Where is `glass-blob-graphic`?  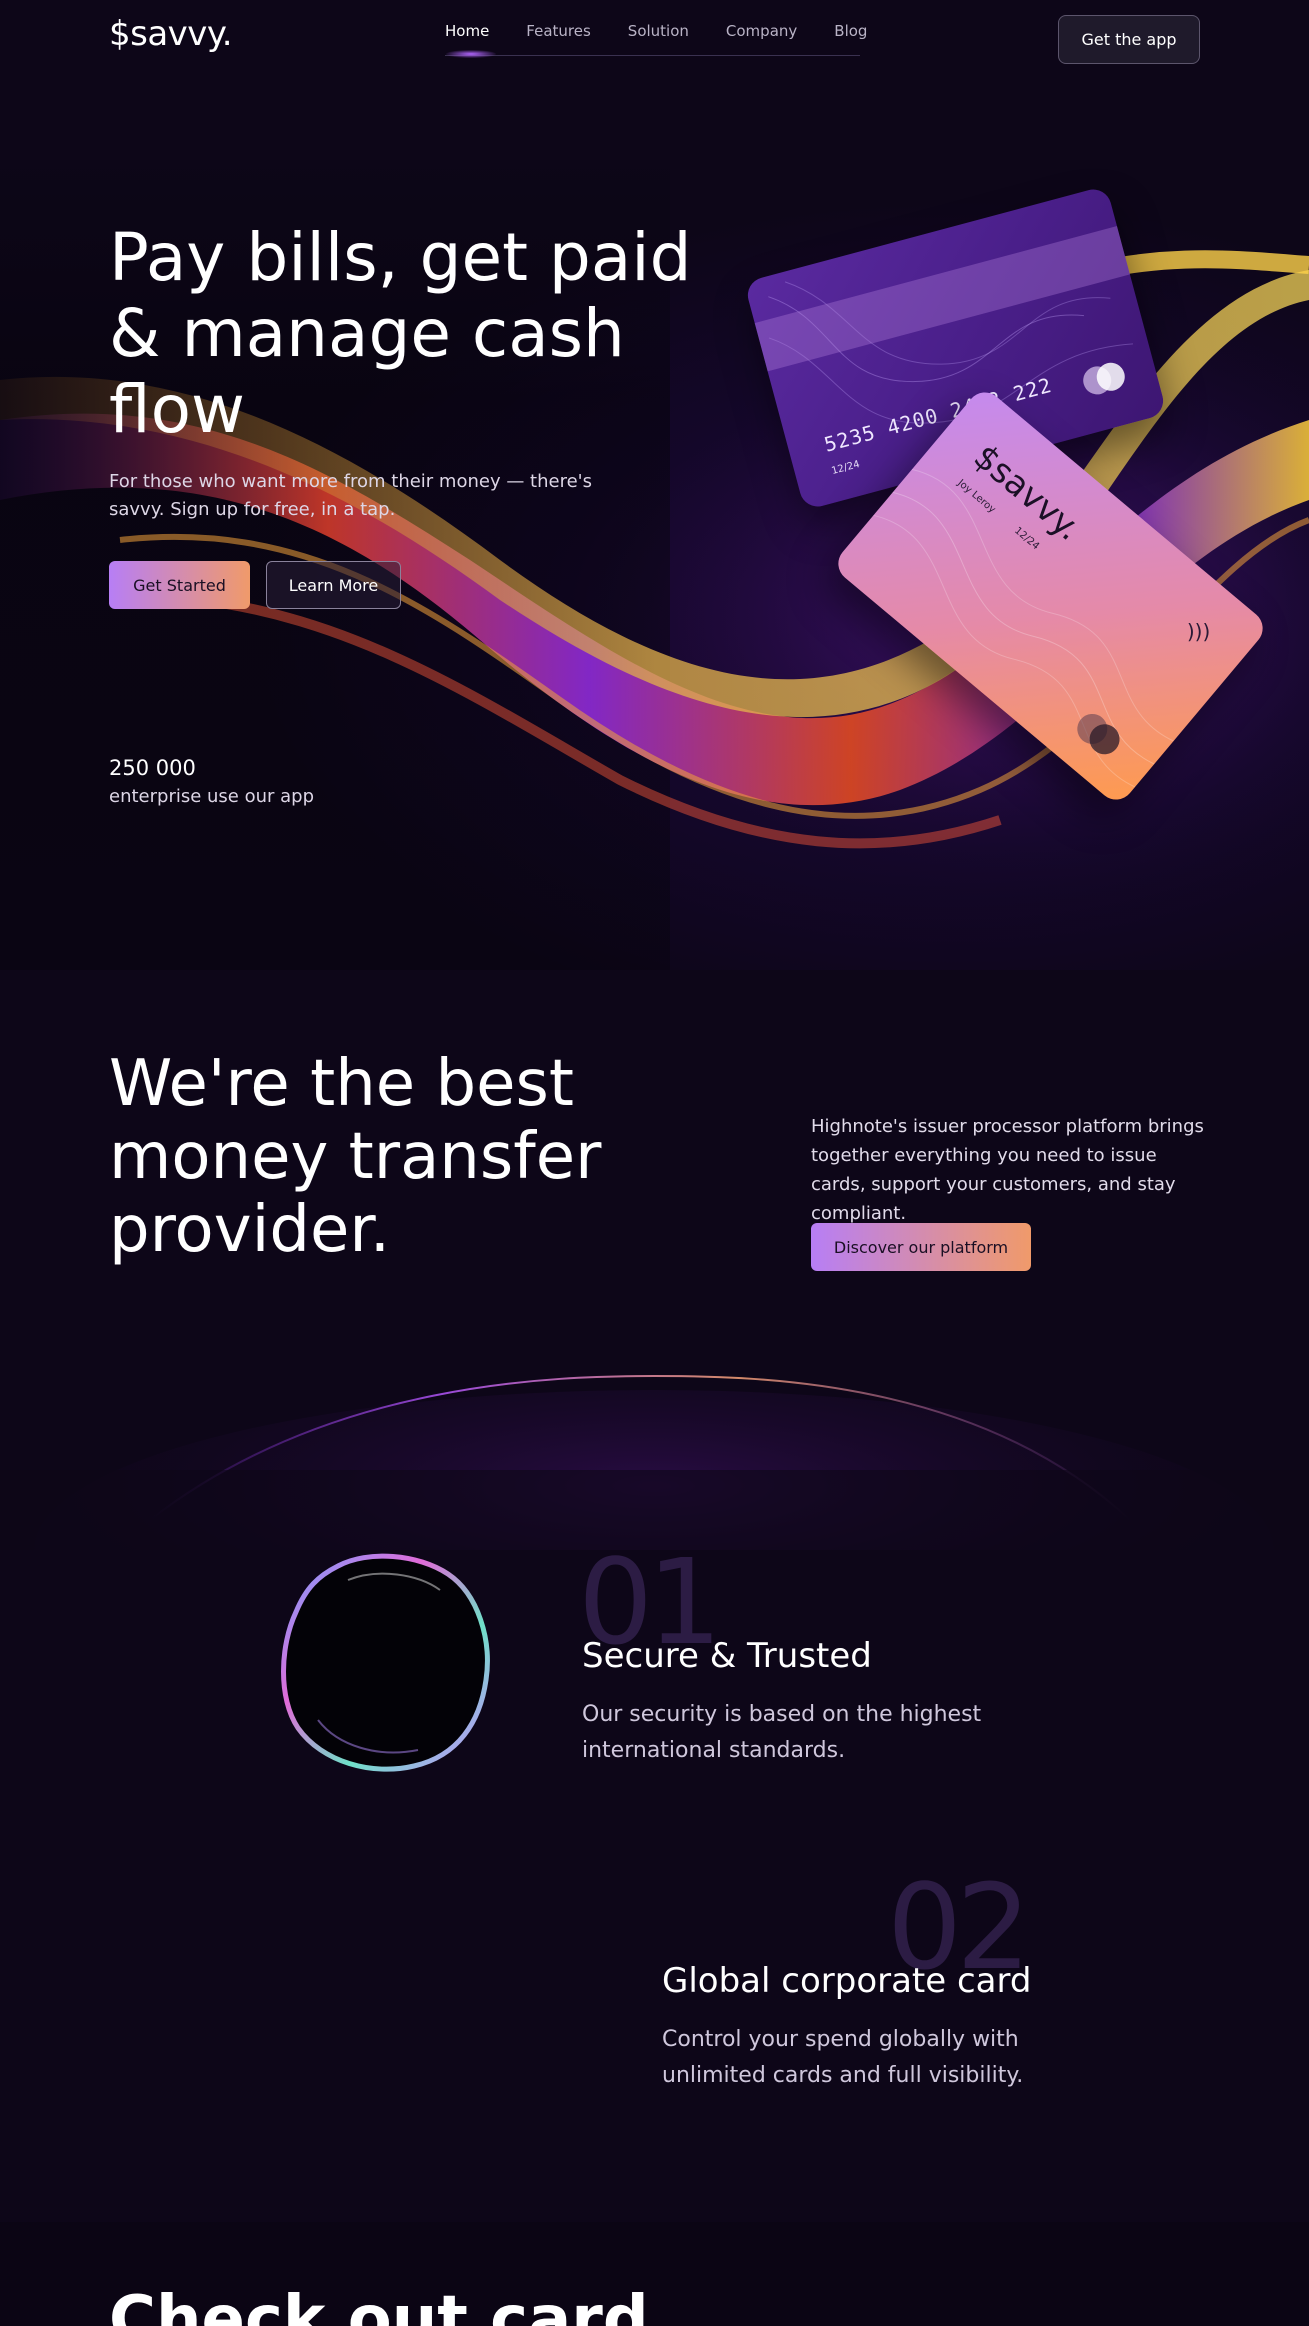 glass-blob-graphic is located at coordinates (385, 1662).